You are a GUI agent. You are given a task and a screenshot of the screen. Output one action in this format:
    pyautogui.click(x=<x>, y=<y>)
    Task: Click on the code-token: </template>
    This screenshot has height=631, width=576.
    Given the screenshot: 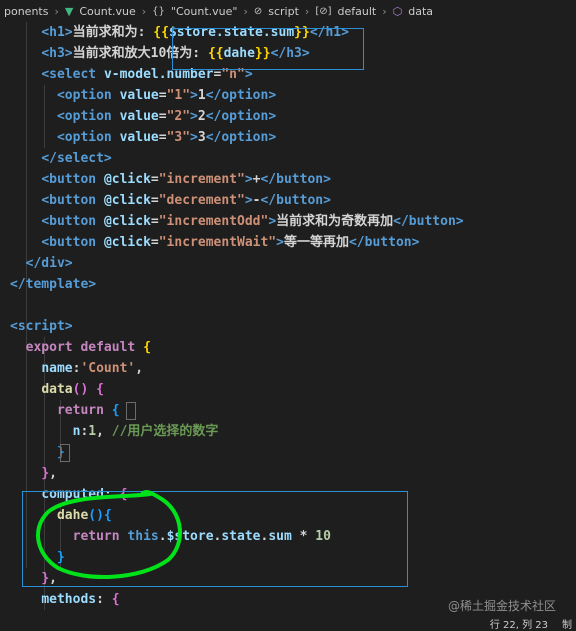 What is the action you would take?
    pyautogui.click(x=53, y=284)
    